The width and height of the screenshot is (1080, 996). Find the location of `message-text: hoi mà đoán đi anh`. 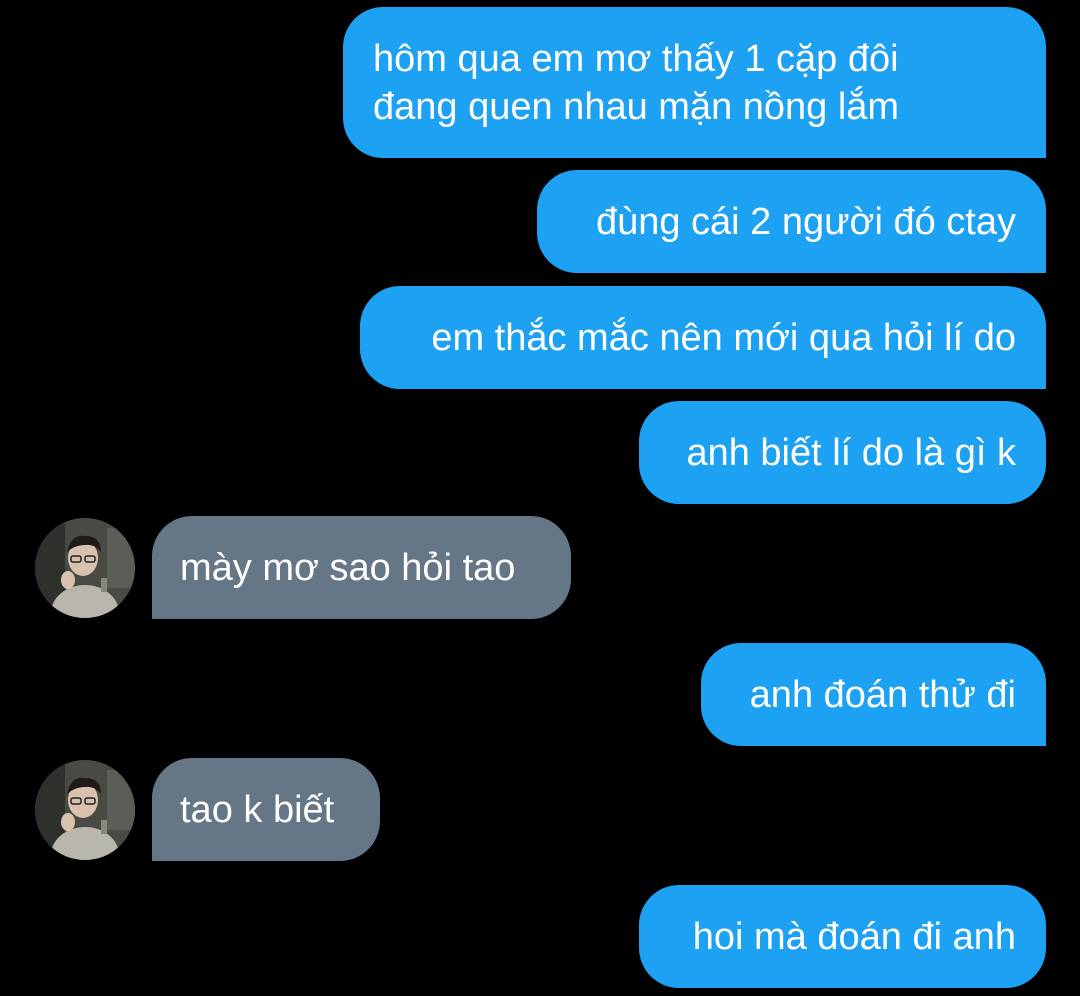

message-text: hoi mà đoán đi anh is located at coordinates (854, 936).